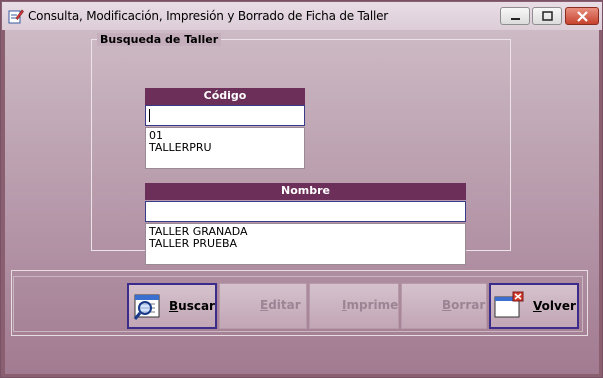  I want to click on minimize-icon, so click(515, 19).